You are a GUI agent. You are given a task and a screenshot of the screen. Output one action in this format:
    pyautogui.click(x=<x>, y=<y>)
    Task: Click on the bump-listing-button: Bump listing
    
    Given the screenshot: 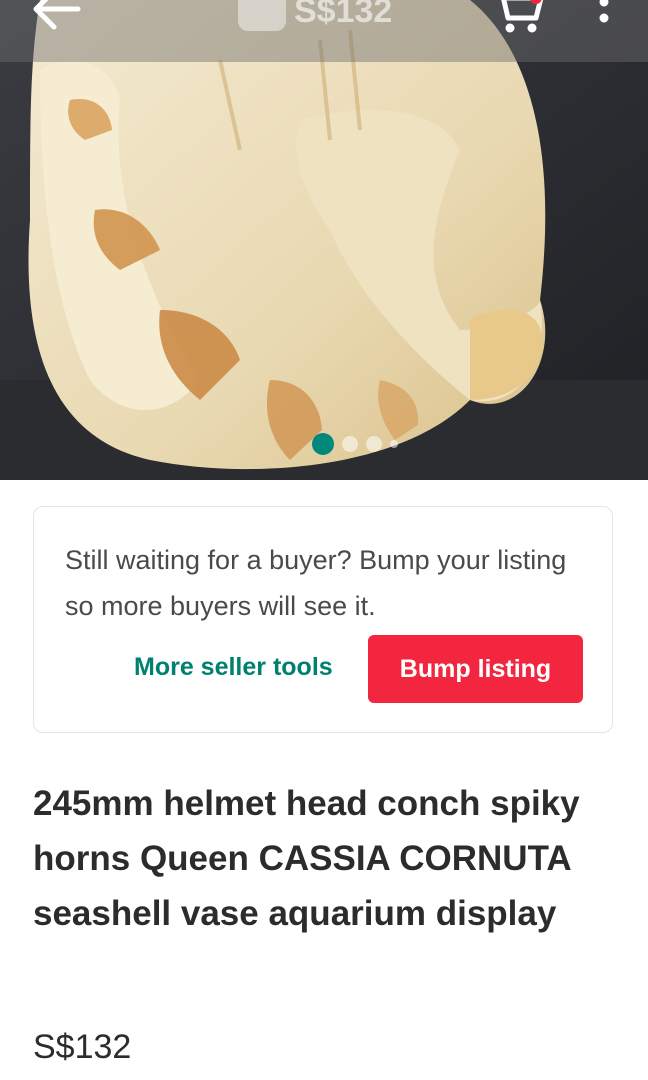 What is the action you would take?
    pyautogui.click(x=475, y=669)
    